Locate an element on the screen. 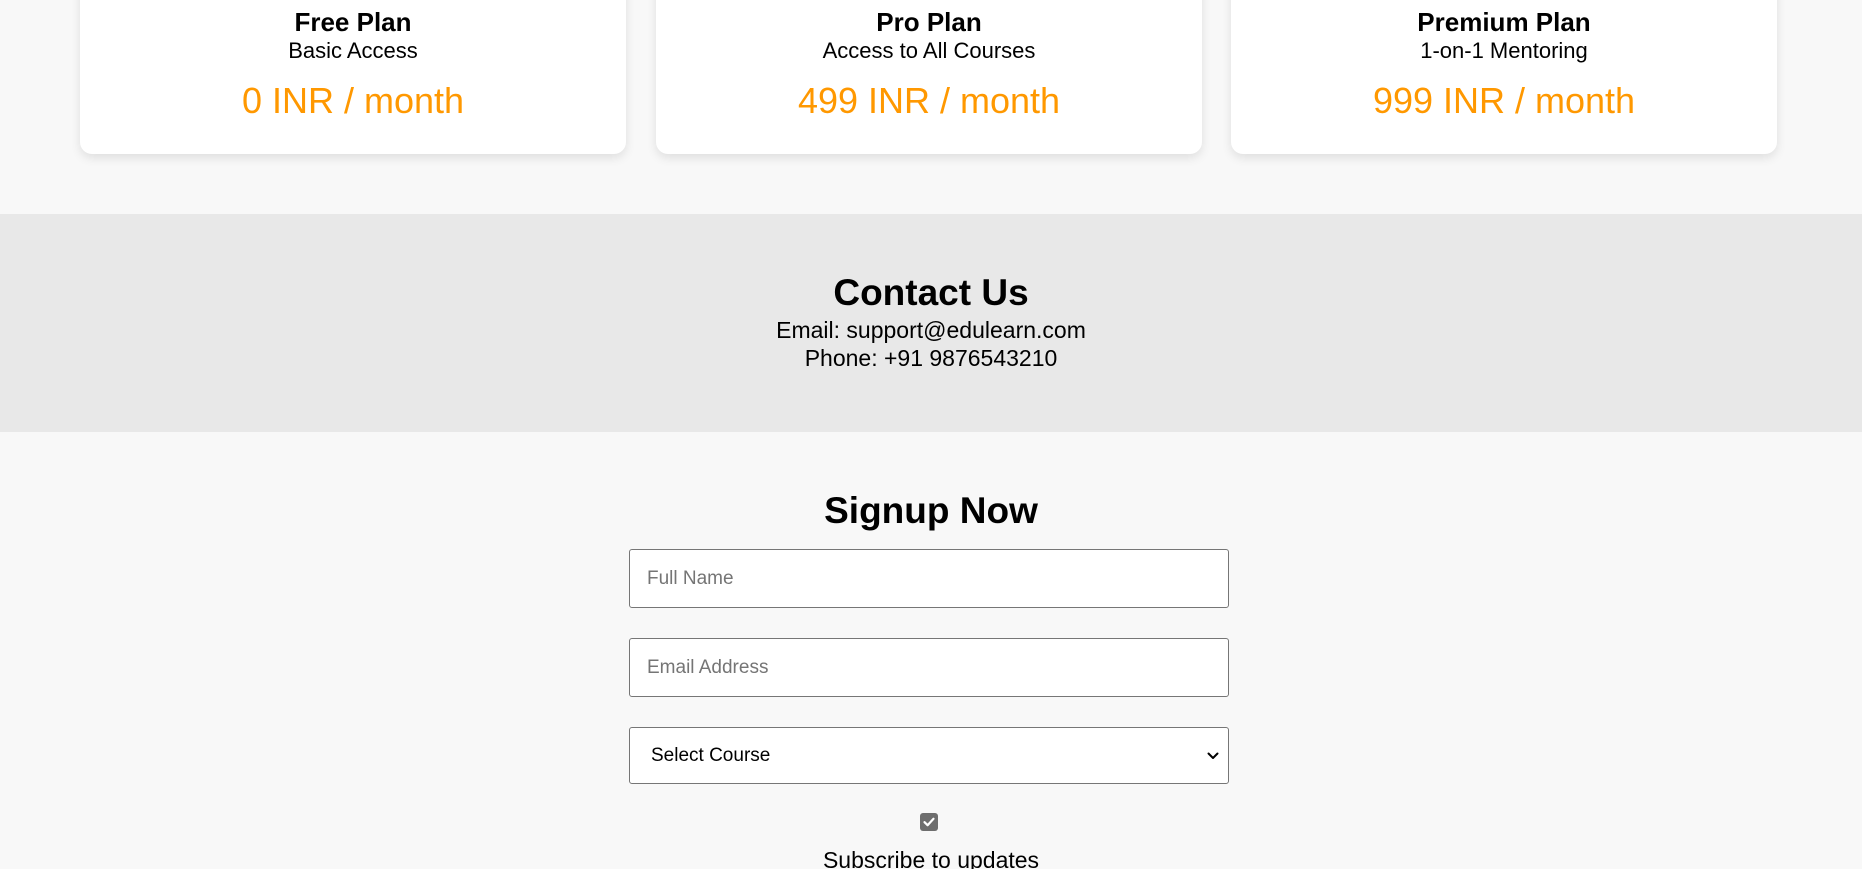  contact-phone: Phone: +91 9876543210 is located at coordinates (931, 358).